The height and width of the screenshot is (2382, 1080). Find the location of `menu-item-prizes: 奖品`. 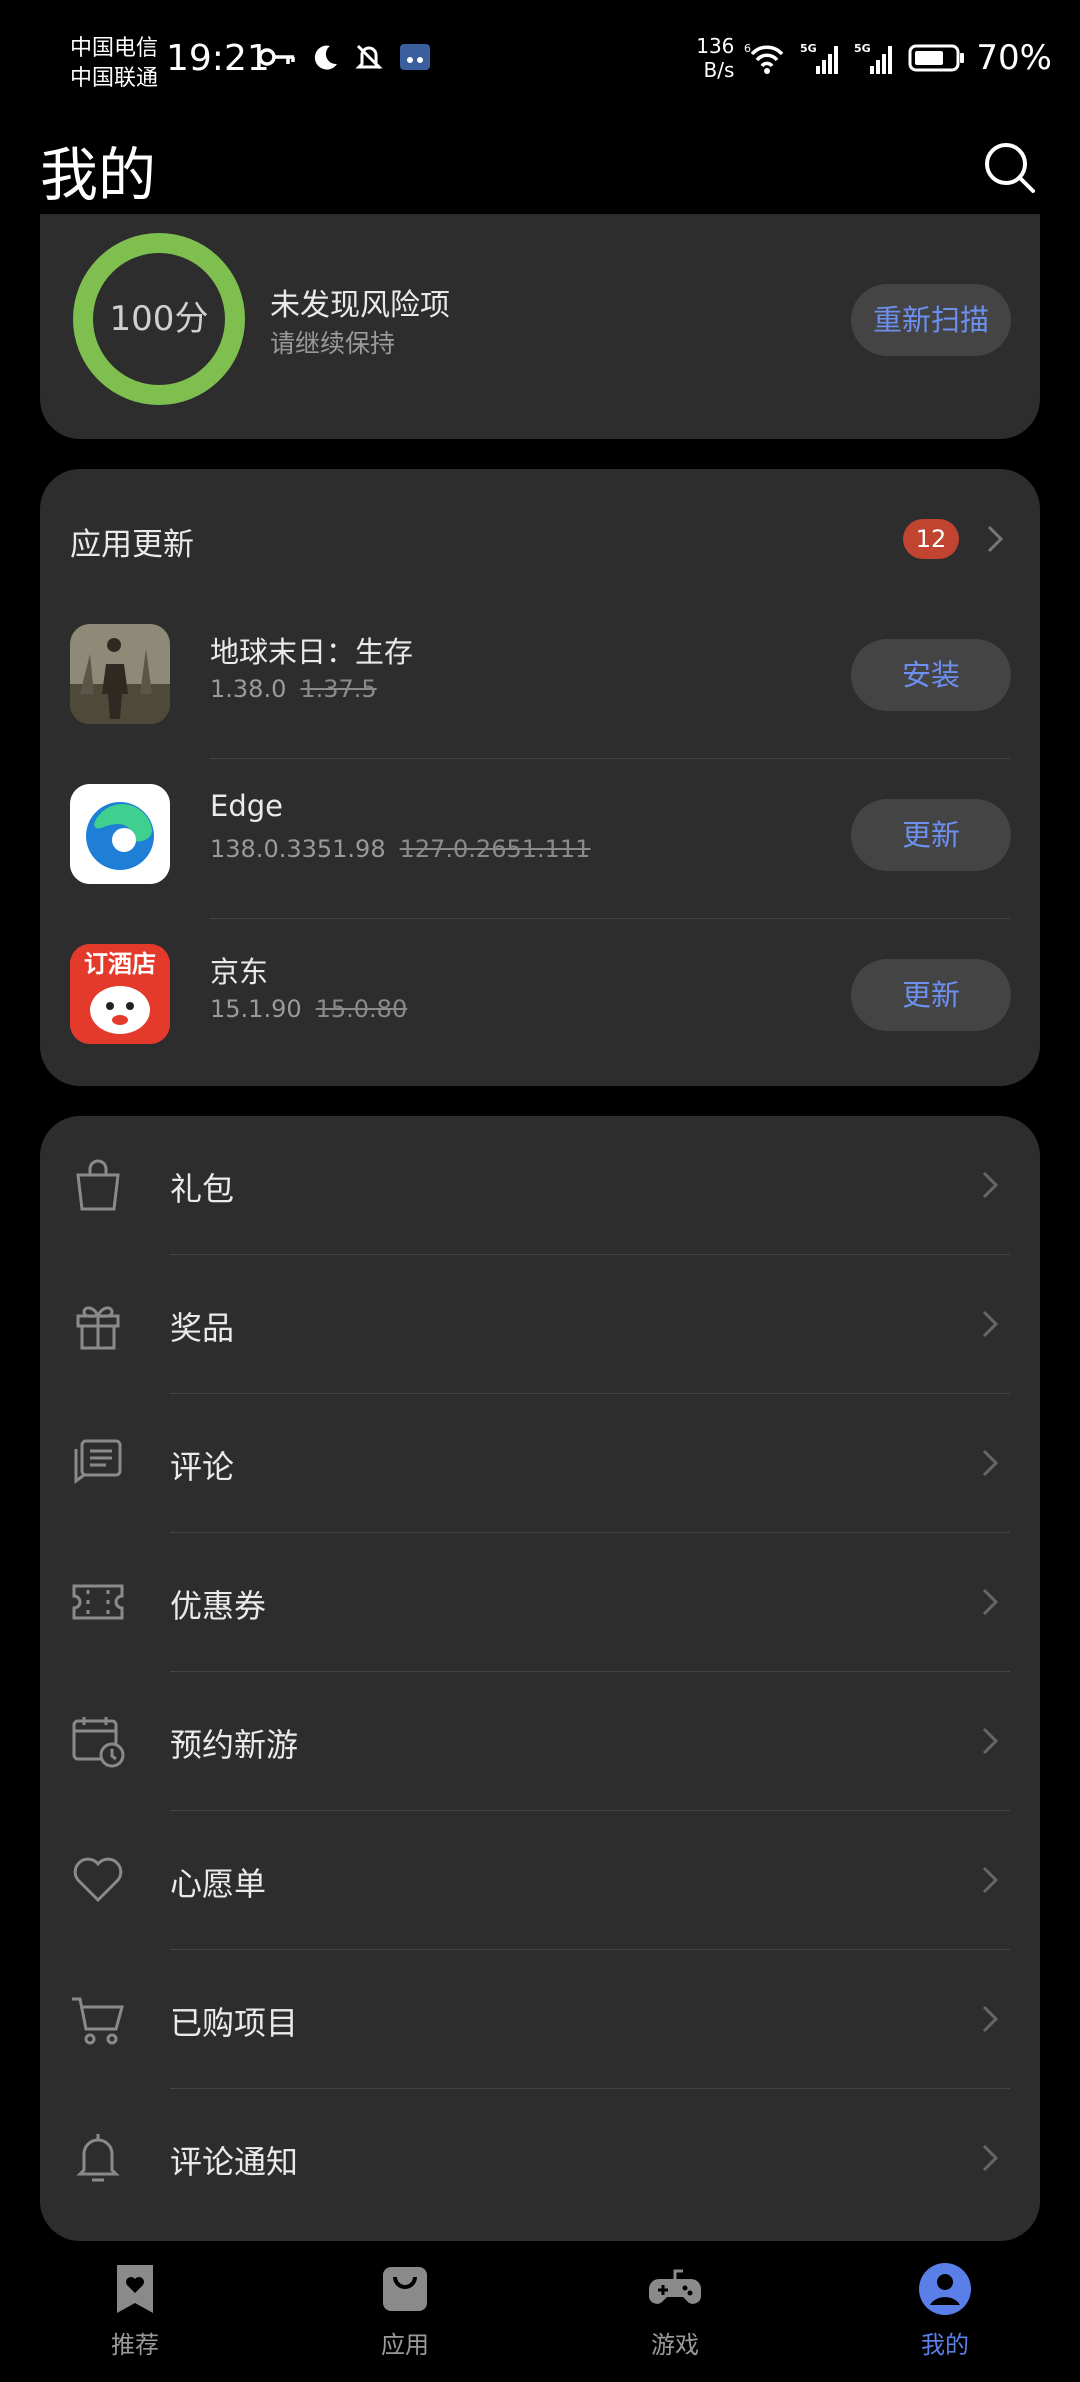

menu-item-prizes: 奖品 is located at coordinates (540, 1324).